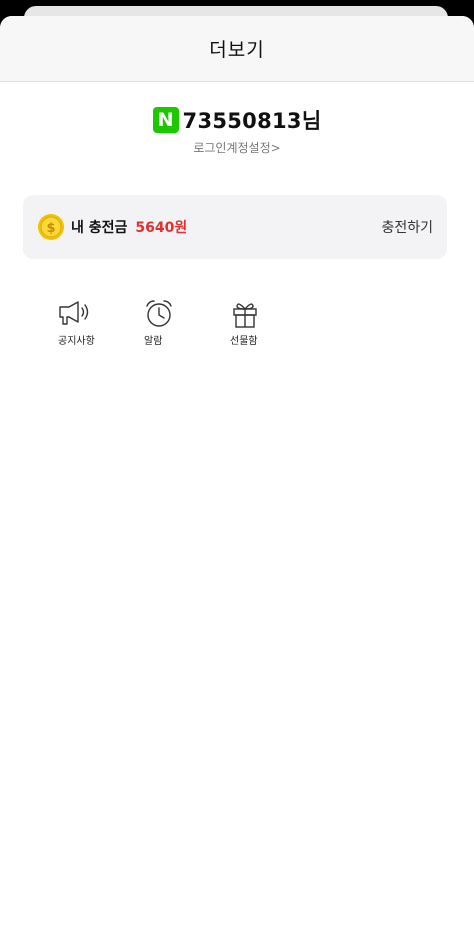 The image size is (474, 941). I want to click on menu-item-notice: 공지사항, so click(91, 323).